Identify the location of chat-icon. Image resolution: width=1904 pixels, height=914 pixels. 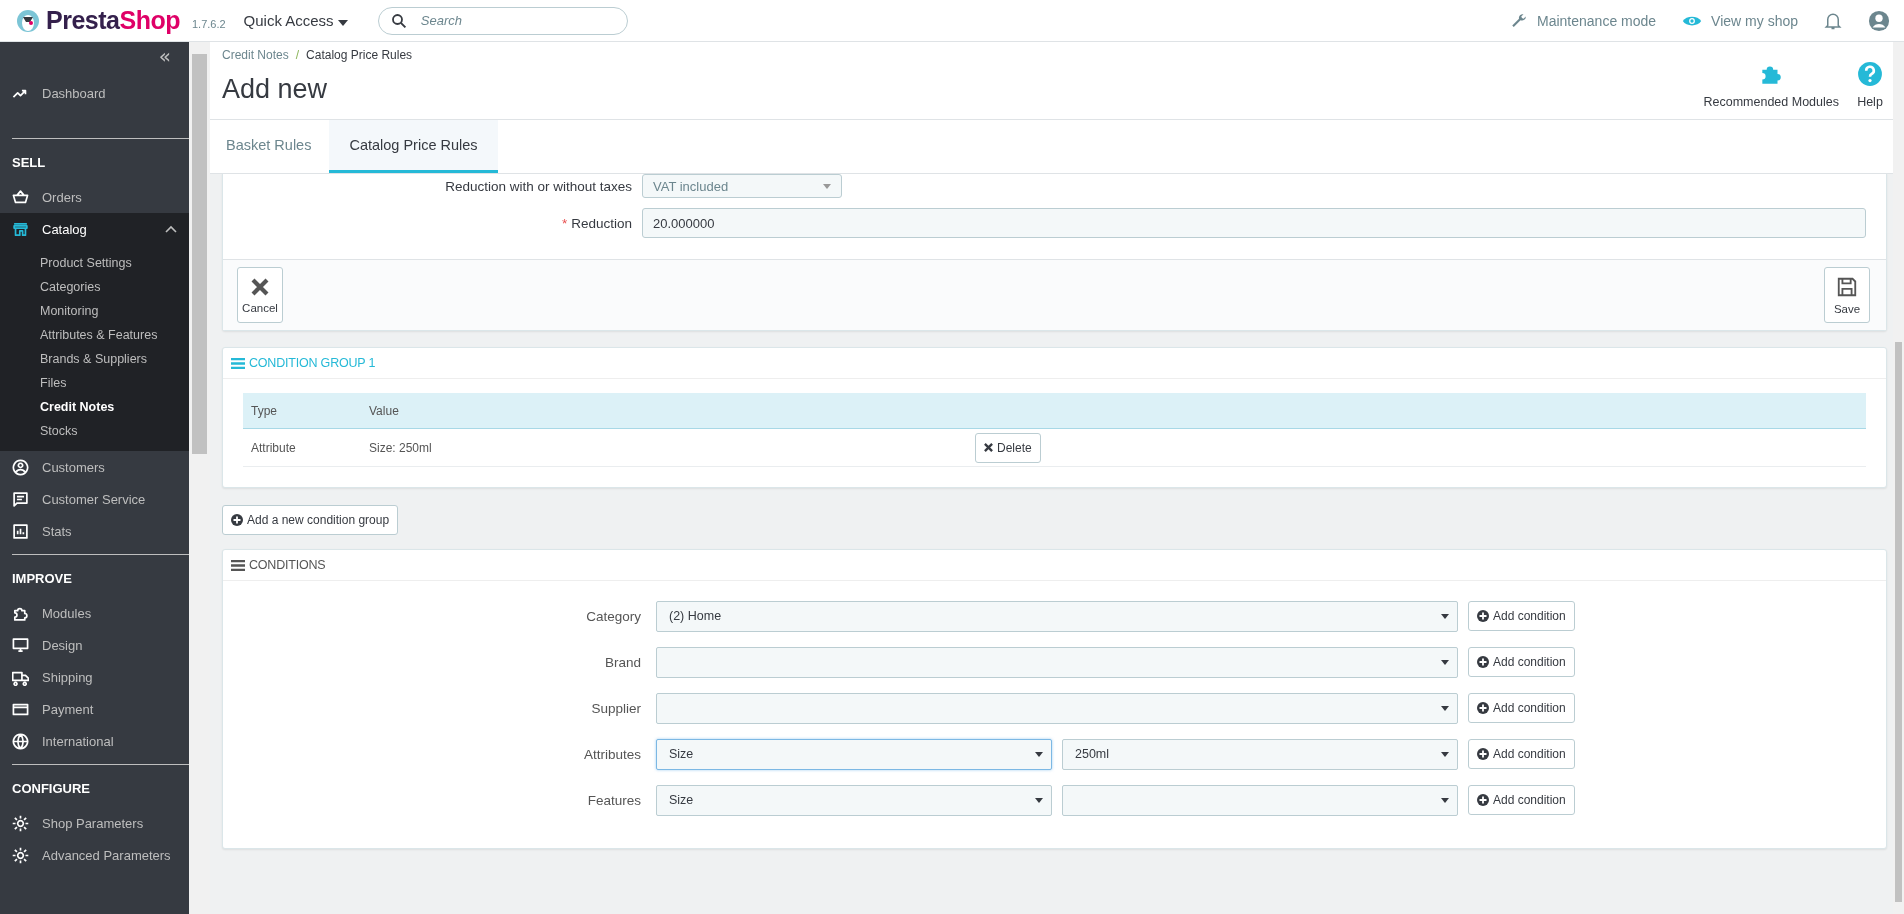
(20, 499).